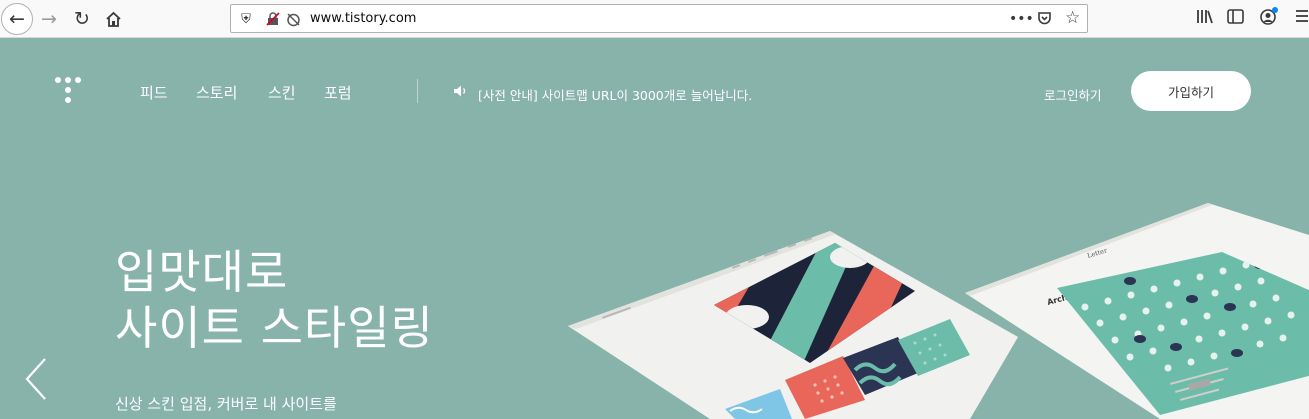  Describe the element at coordinates (363, 18) in the screenshot. I see `url-text: www.tistory.com` at that location.